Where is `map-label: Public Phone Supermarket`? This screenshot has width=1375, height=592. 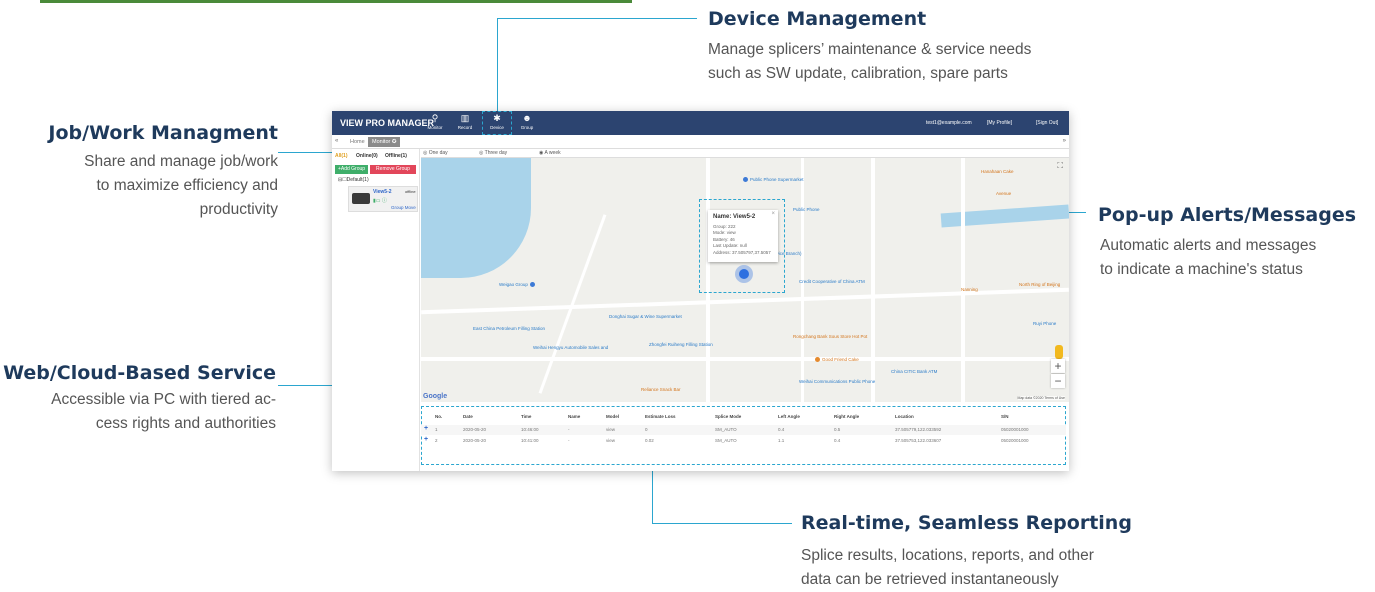 map-label: Public Phone Supermarket is located at coordinates (773, 180).